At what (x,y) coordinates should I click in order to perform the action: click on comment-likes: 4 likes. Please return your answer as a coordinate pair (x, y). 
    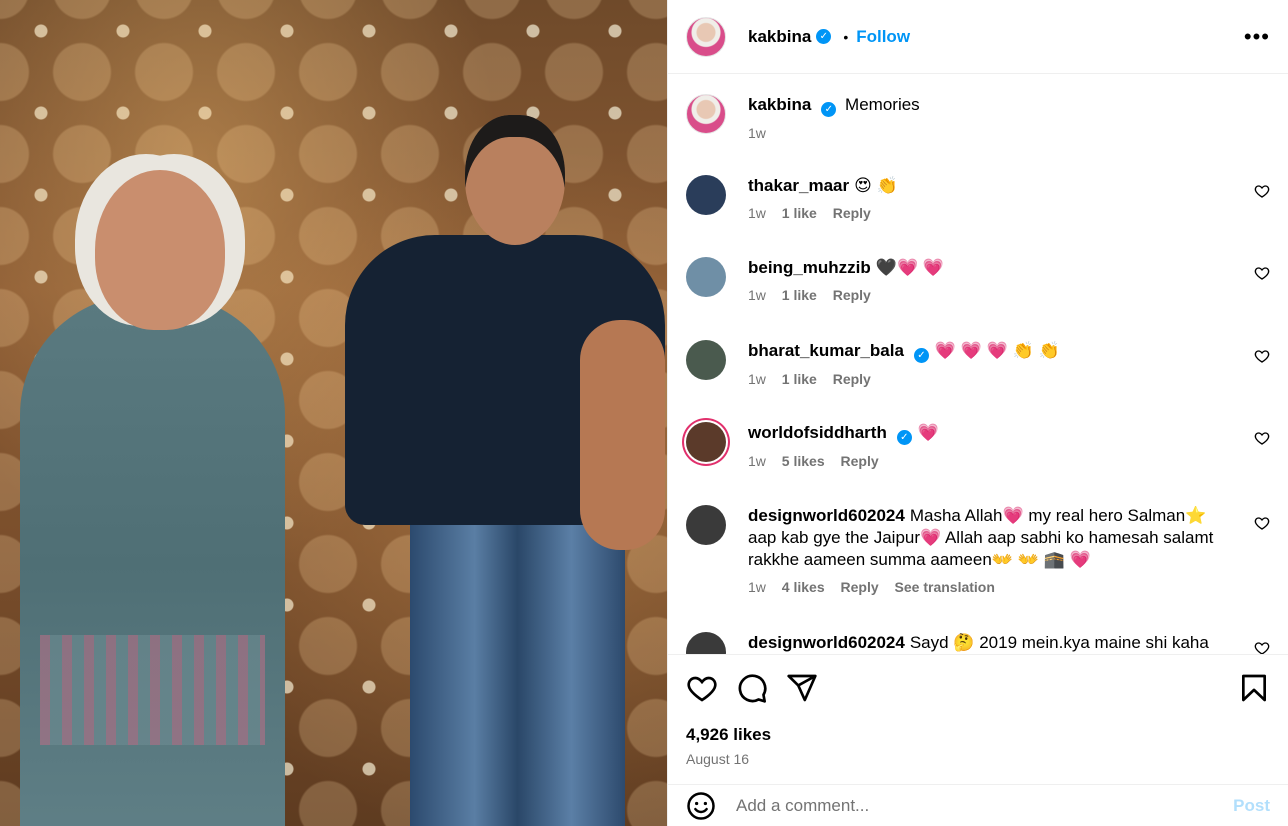
    Looking at the image, I should click on (803, 587).